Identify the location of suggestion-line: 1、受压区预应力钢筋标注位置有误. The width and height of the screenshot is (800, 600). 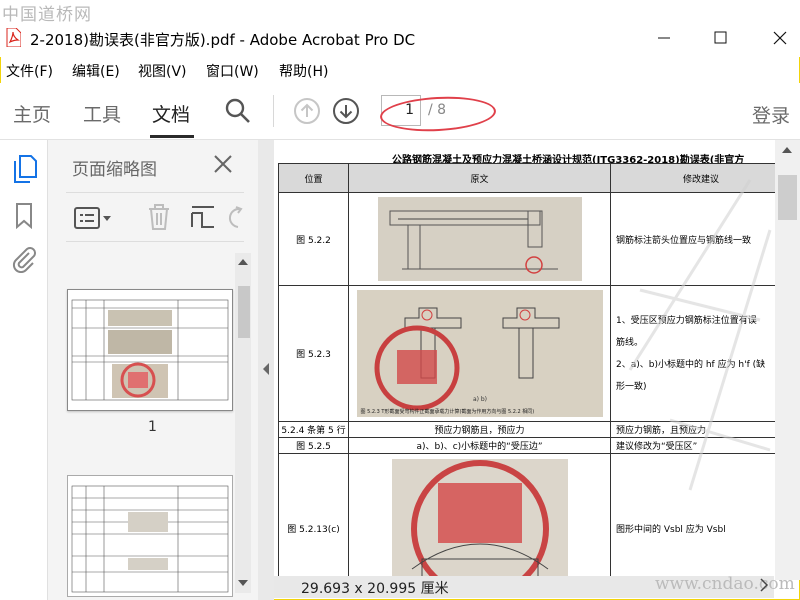
(686, 320).